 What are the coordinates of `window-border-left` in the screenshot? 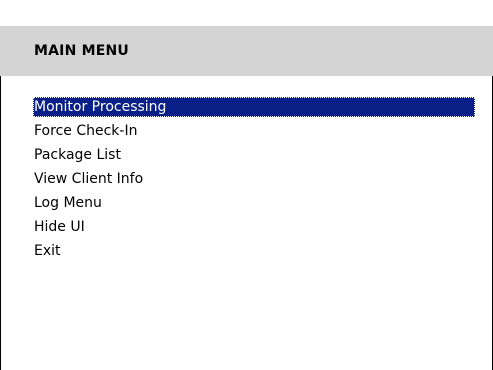 It's located at (0, 223).